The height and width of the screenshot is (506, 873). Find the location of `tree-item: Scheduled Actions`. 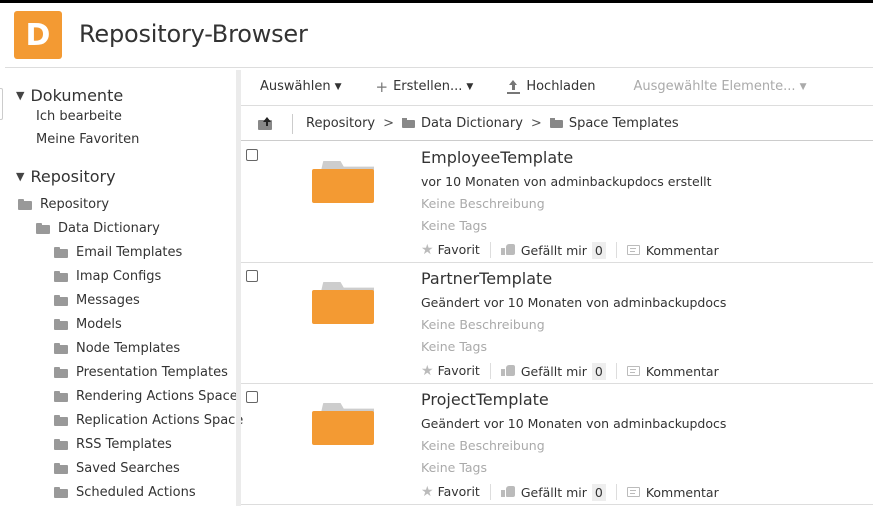

tree-item: Scheduled Actions is located at coordinates (125, 492).